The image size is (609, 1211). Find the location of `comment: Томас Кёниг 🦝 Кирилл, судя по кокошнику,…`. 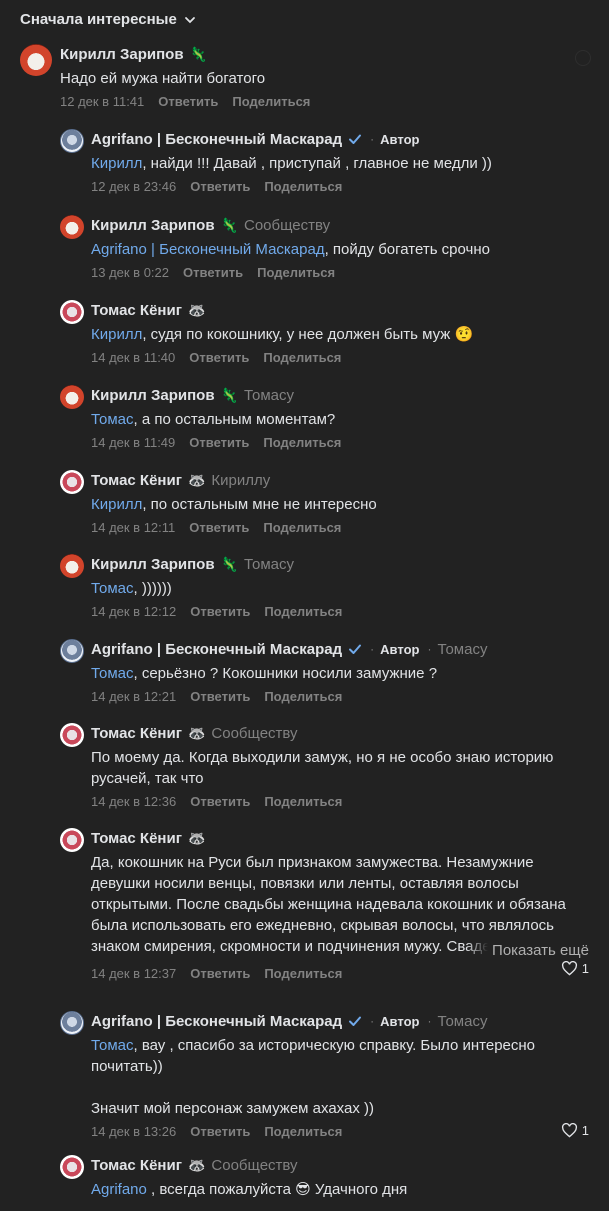

comment: Томас Кёниг 🦝 Кирилл, судя по кокошнику,… is located at coordinates (334, 335).